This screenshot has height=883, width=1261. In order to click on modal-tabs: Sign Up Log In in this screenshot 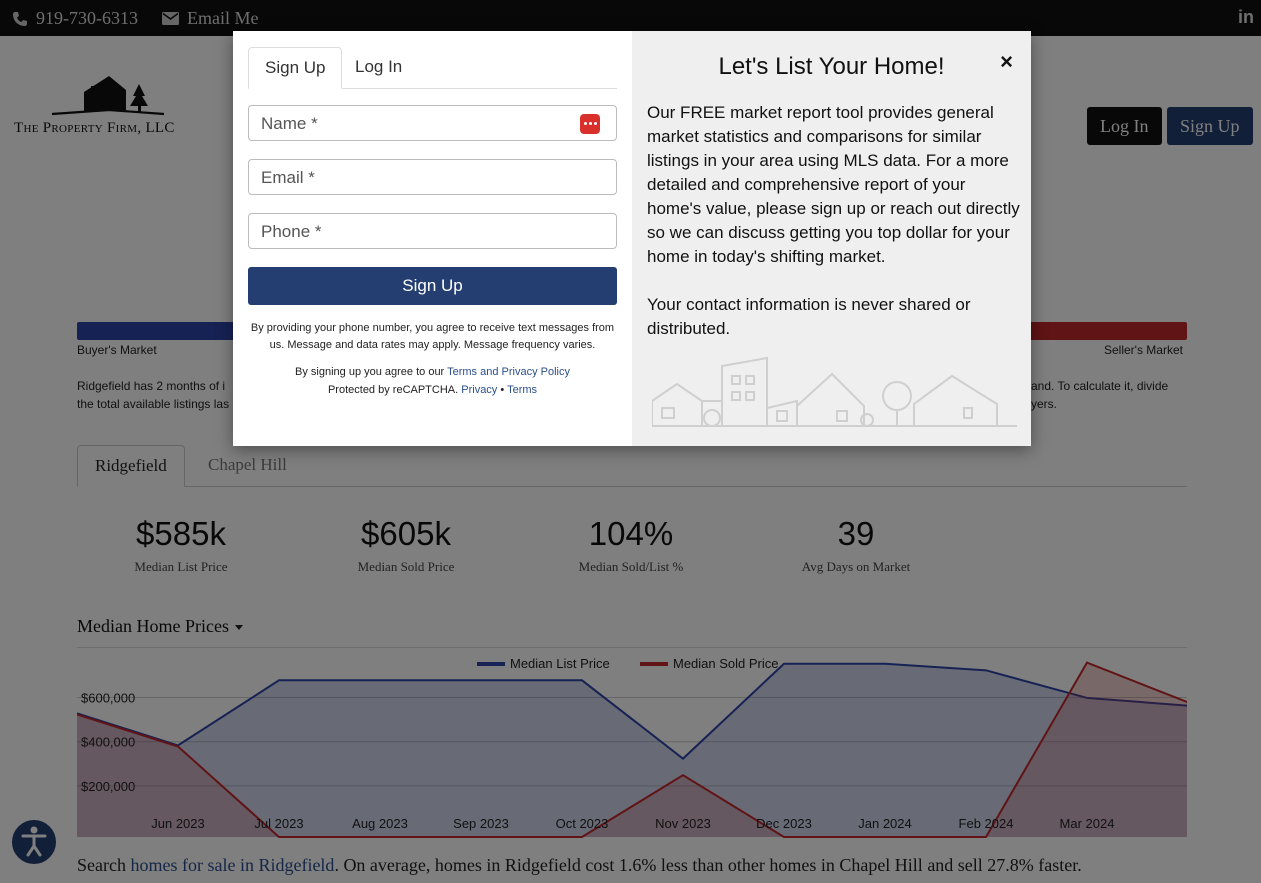, I will do `click(432, 68)`.